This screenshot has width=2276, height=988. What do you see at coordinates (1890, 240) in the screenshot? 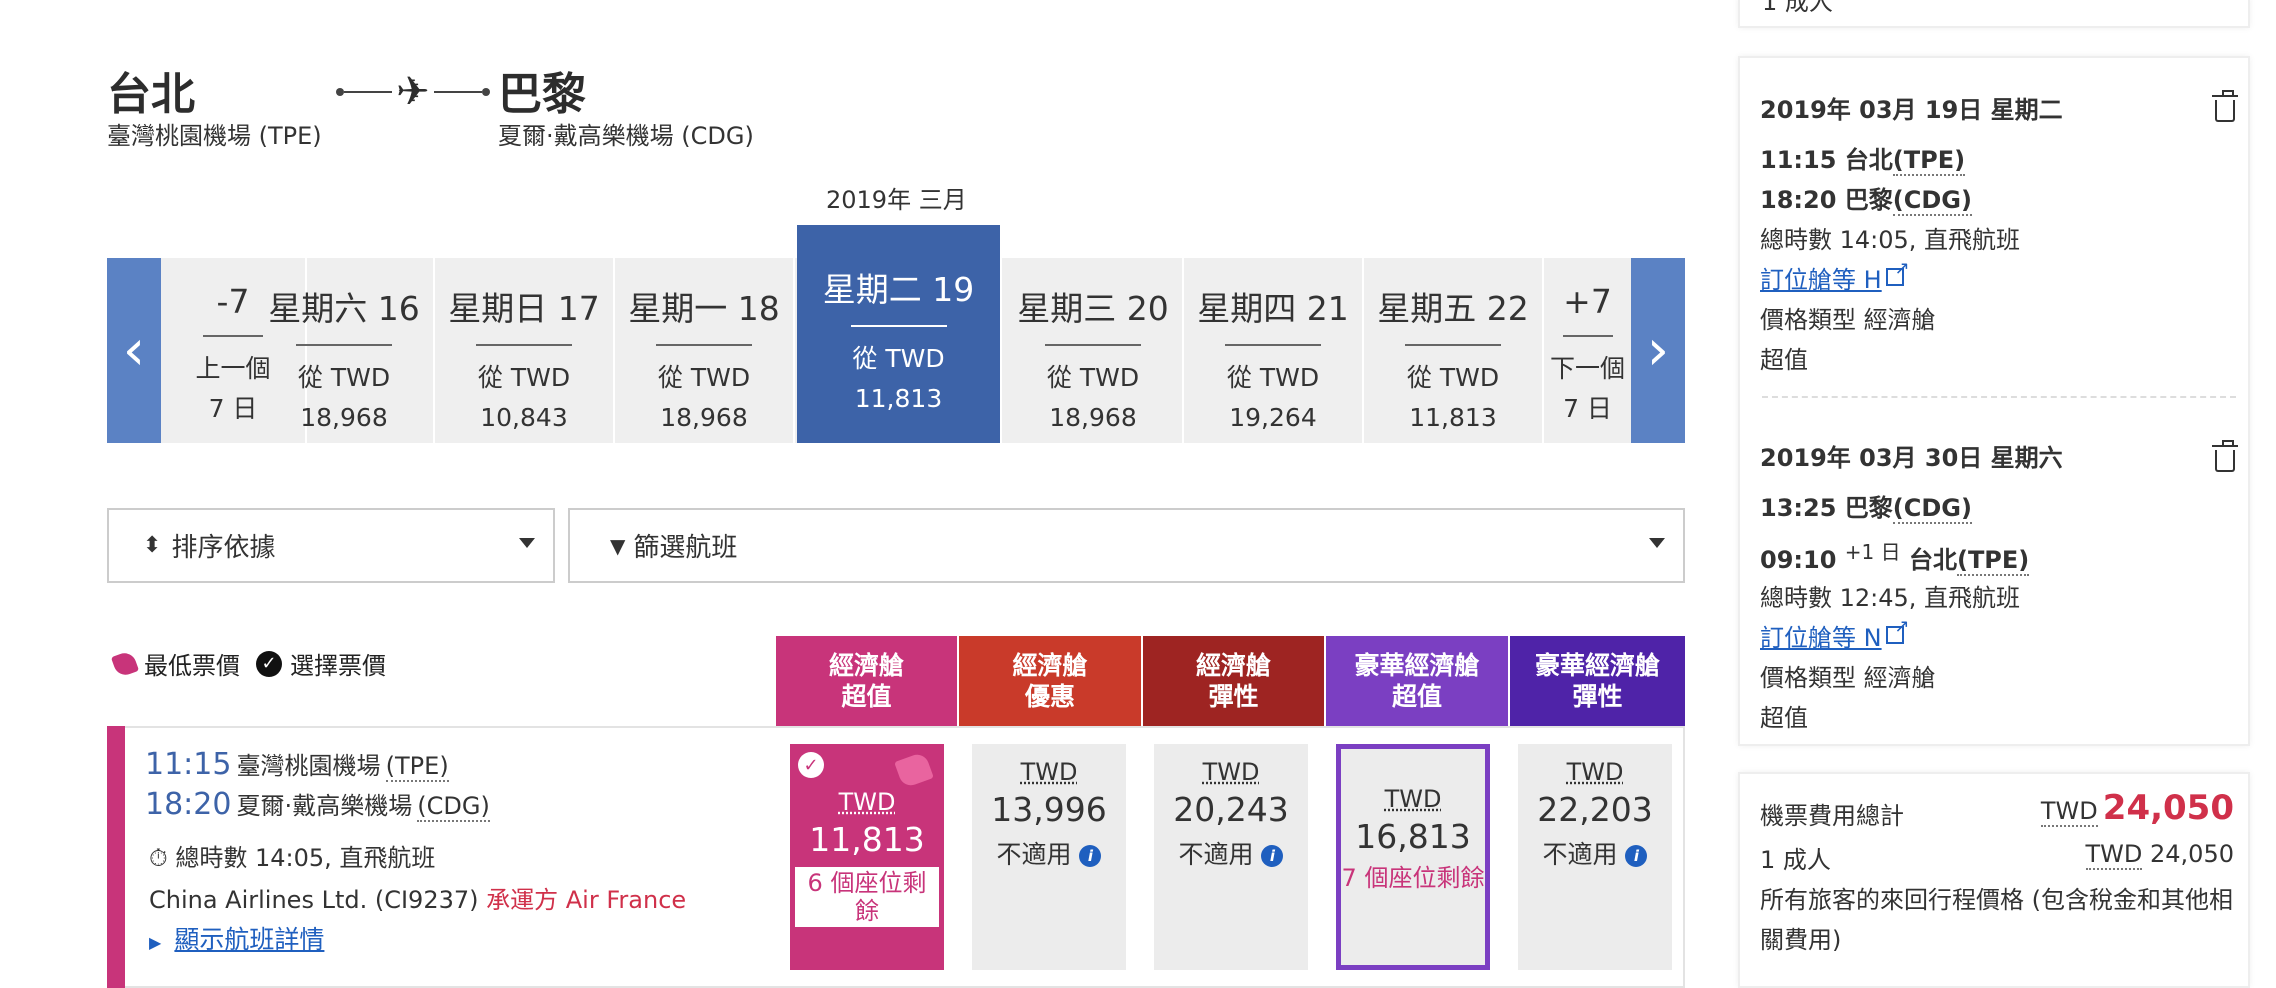
I see `outbound-duration: 總時數 14:05, 直飛航班` at bounding box center [1890, 240].